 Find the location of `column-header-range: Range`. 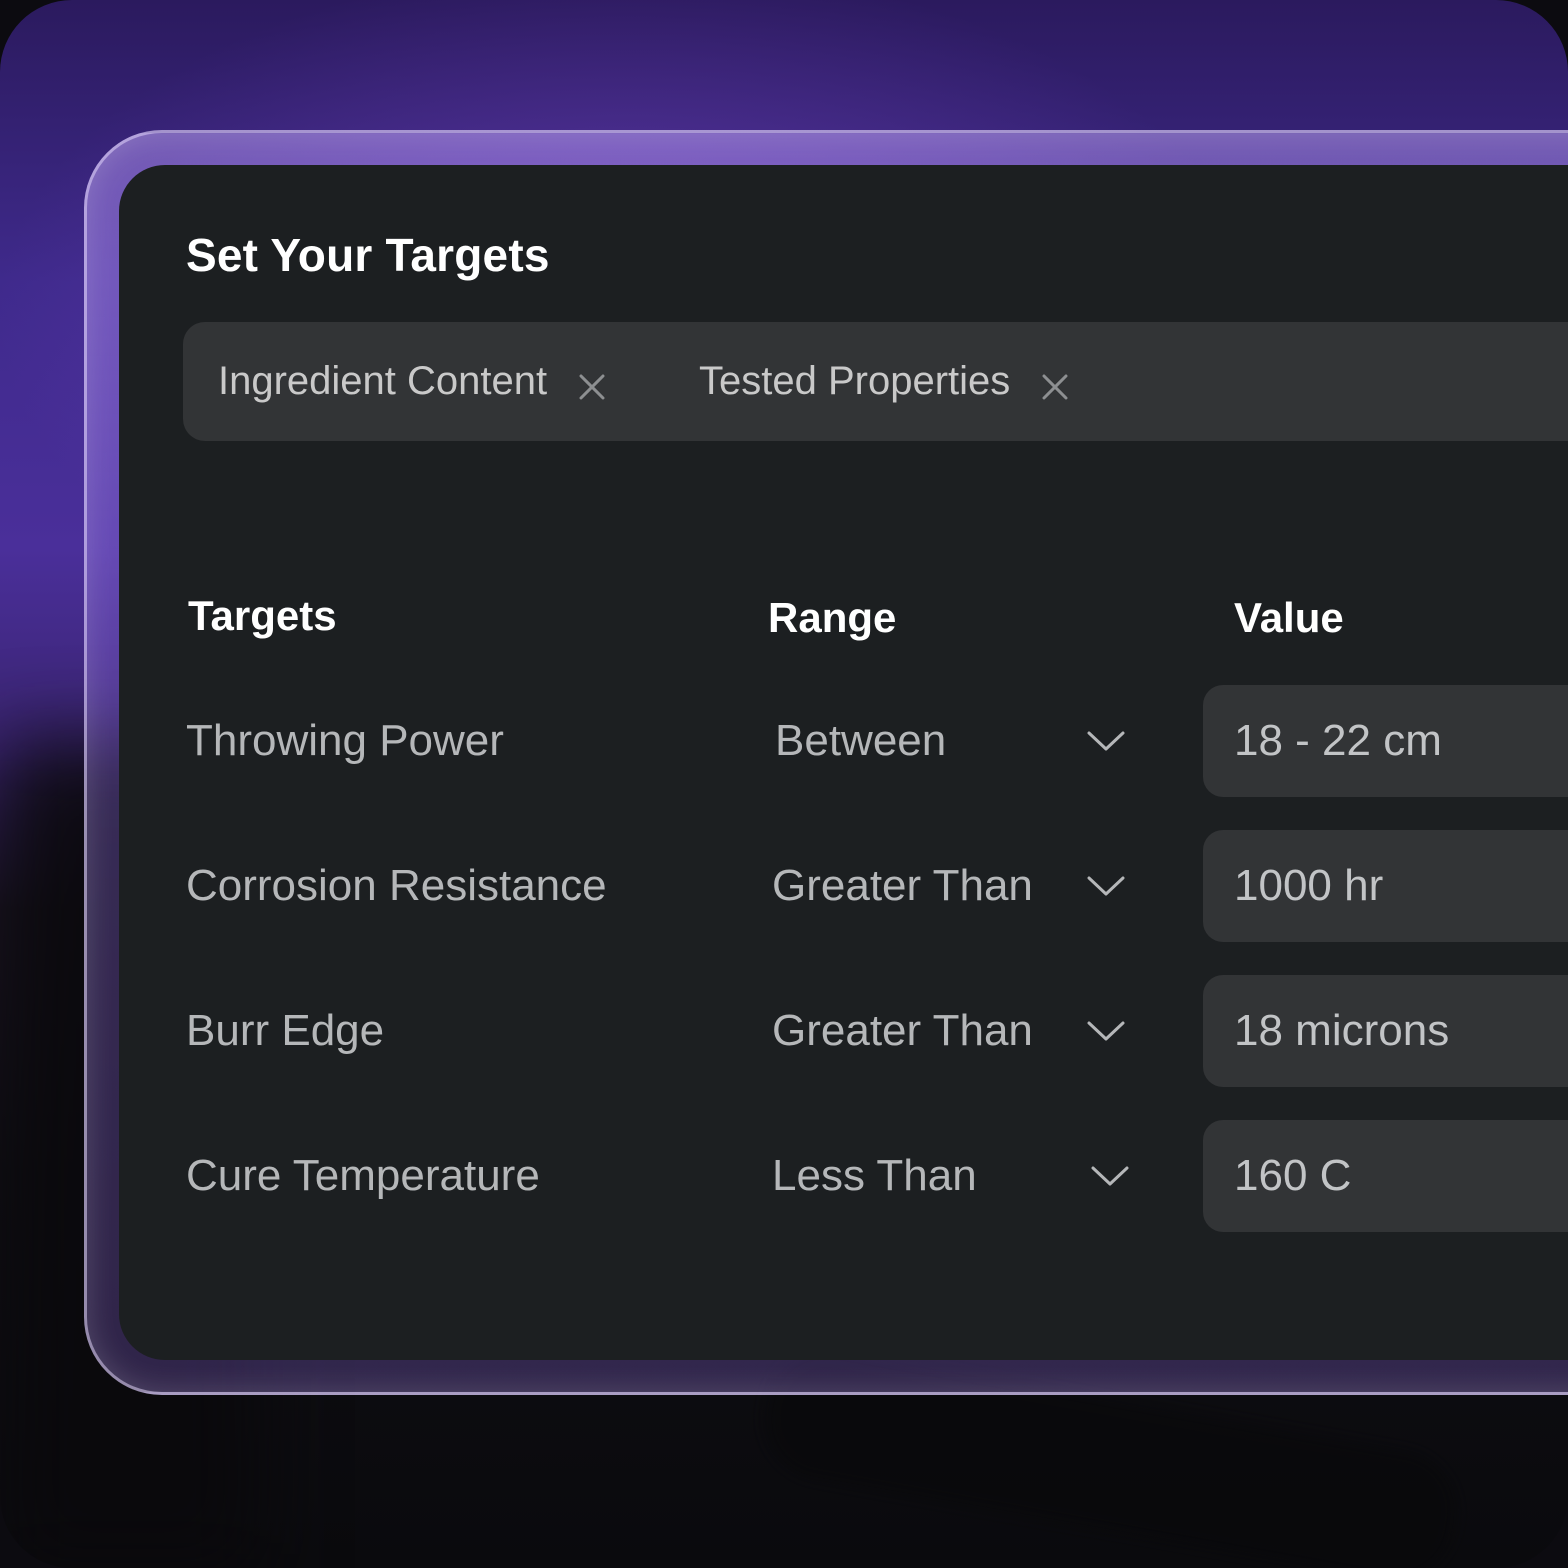

column-header-range: Range is located at coordinates (832, 617).